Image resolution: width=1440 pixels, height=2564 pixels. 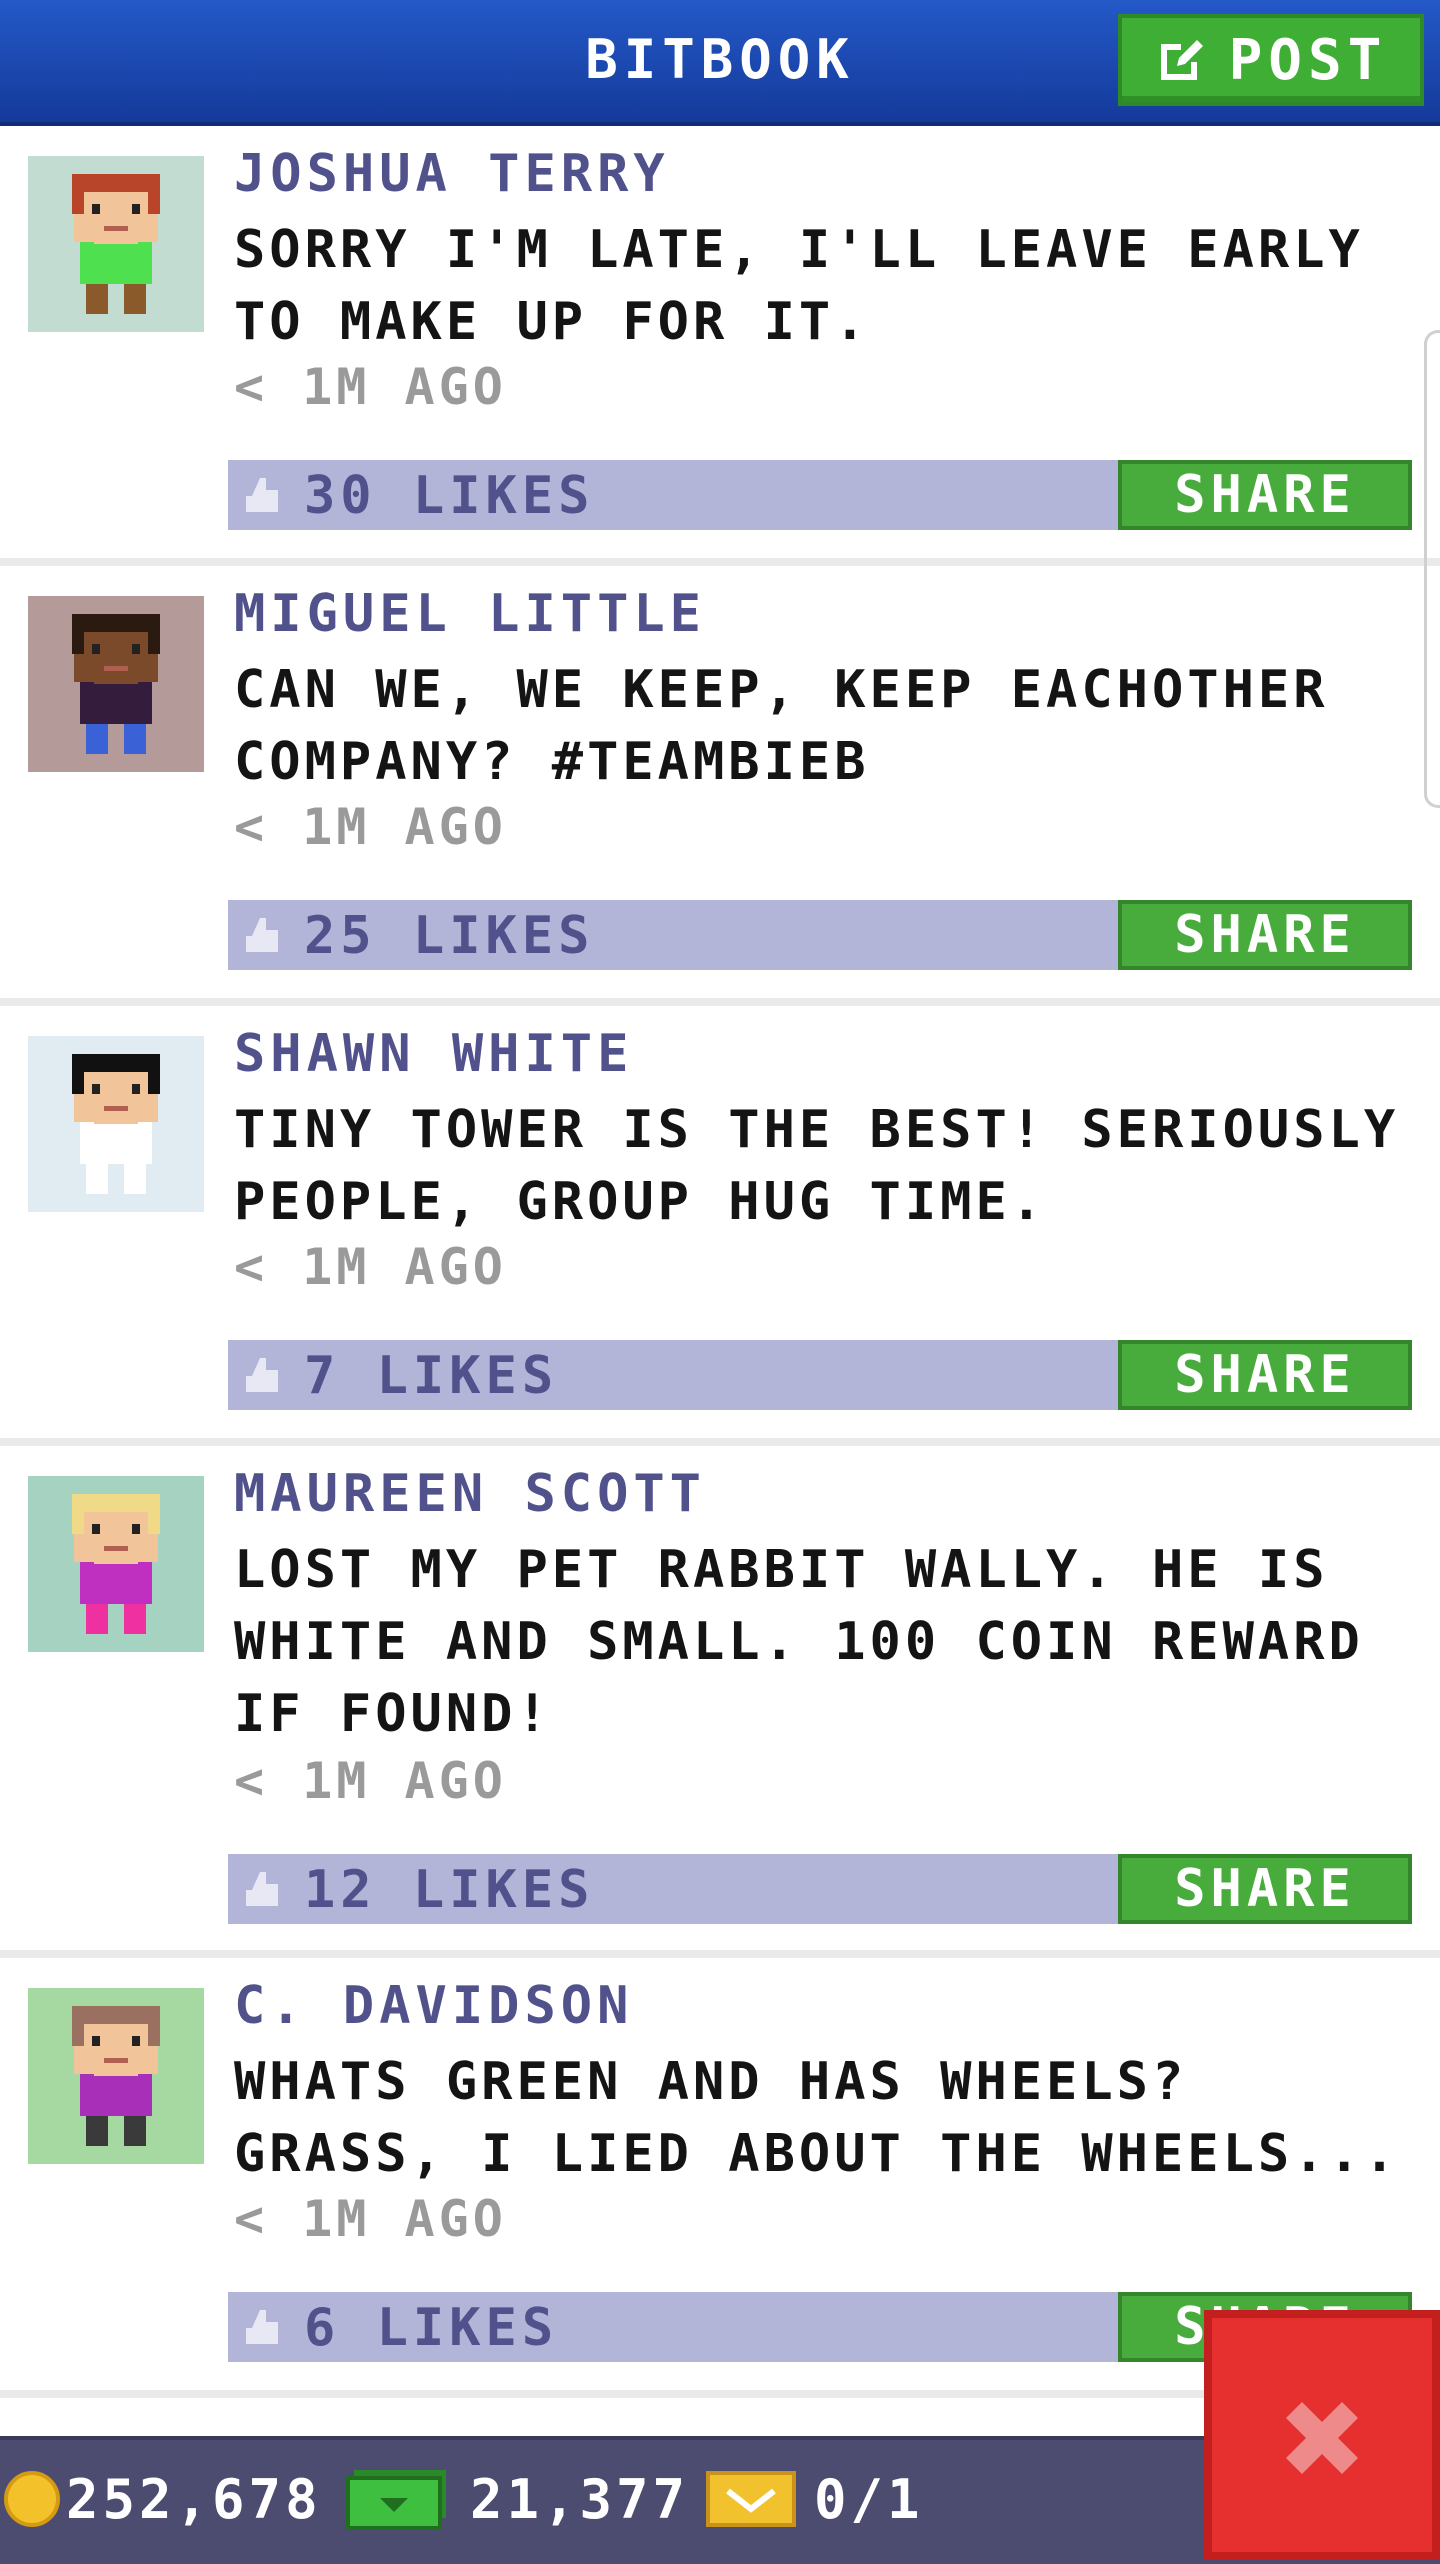 What do you see at coordinates (431, 2328) in the screenshot?
I see `like-count: 6 LIKES` at bounding box center [431, 2328].